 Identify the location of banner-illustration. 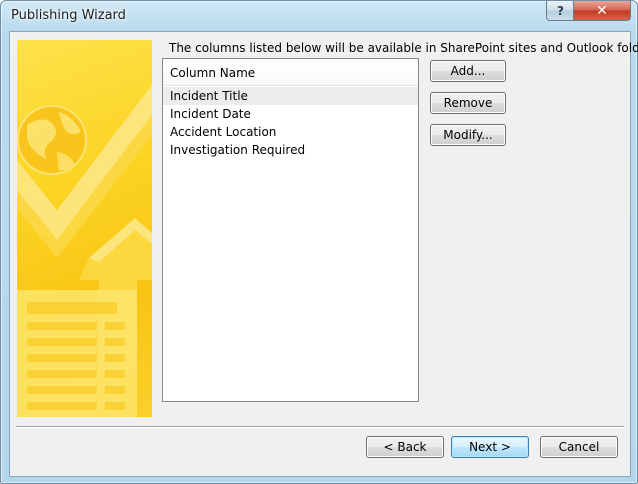
(84, 251).